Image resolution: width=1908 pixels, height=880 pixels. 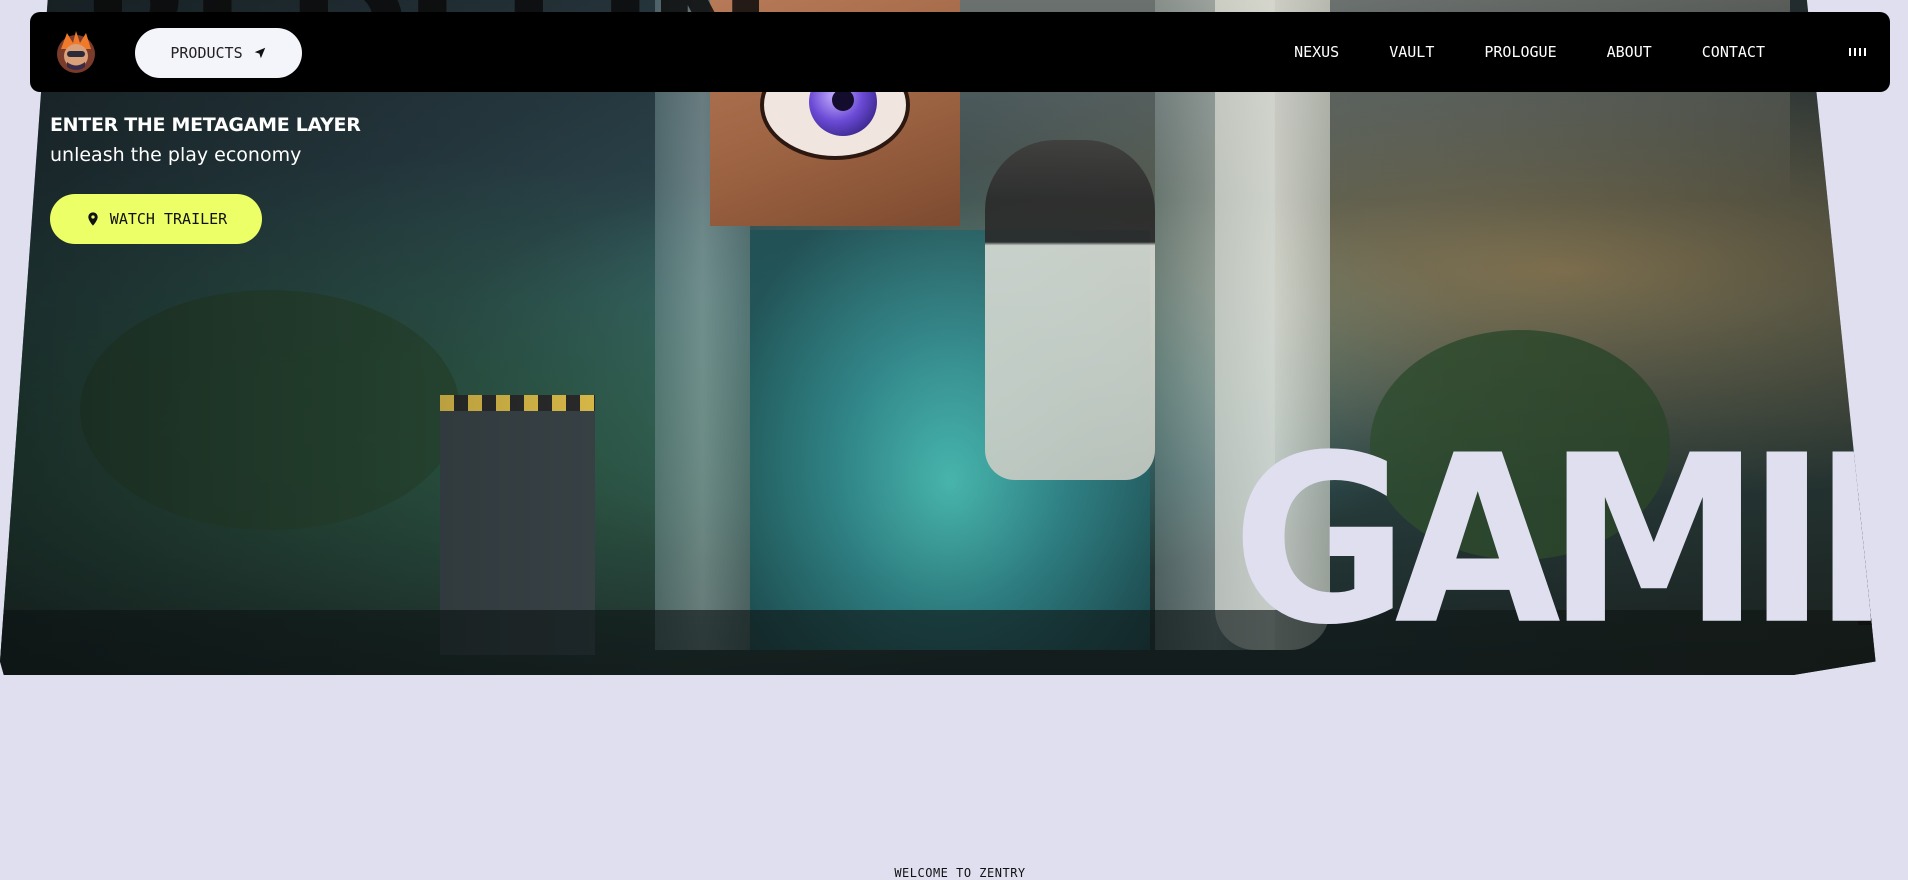 I want to click on audio-bars-icon, so click(x=1857, y=51).